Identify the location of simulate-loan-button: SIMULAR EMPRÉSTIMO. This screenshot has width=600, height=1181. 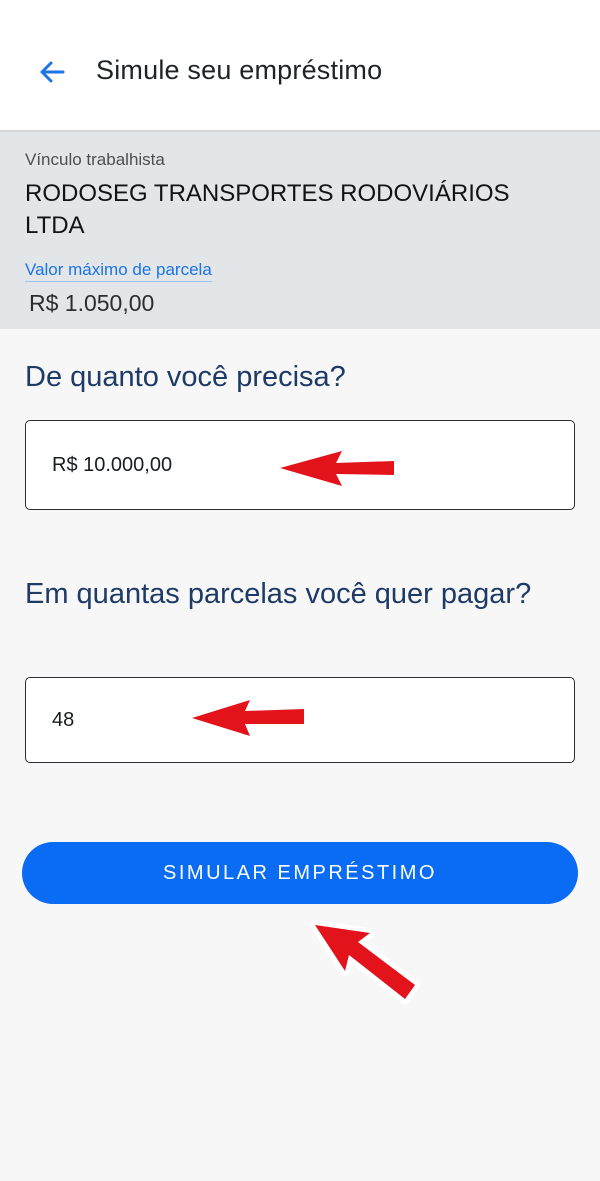
(300, 873).